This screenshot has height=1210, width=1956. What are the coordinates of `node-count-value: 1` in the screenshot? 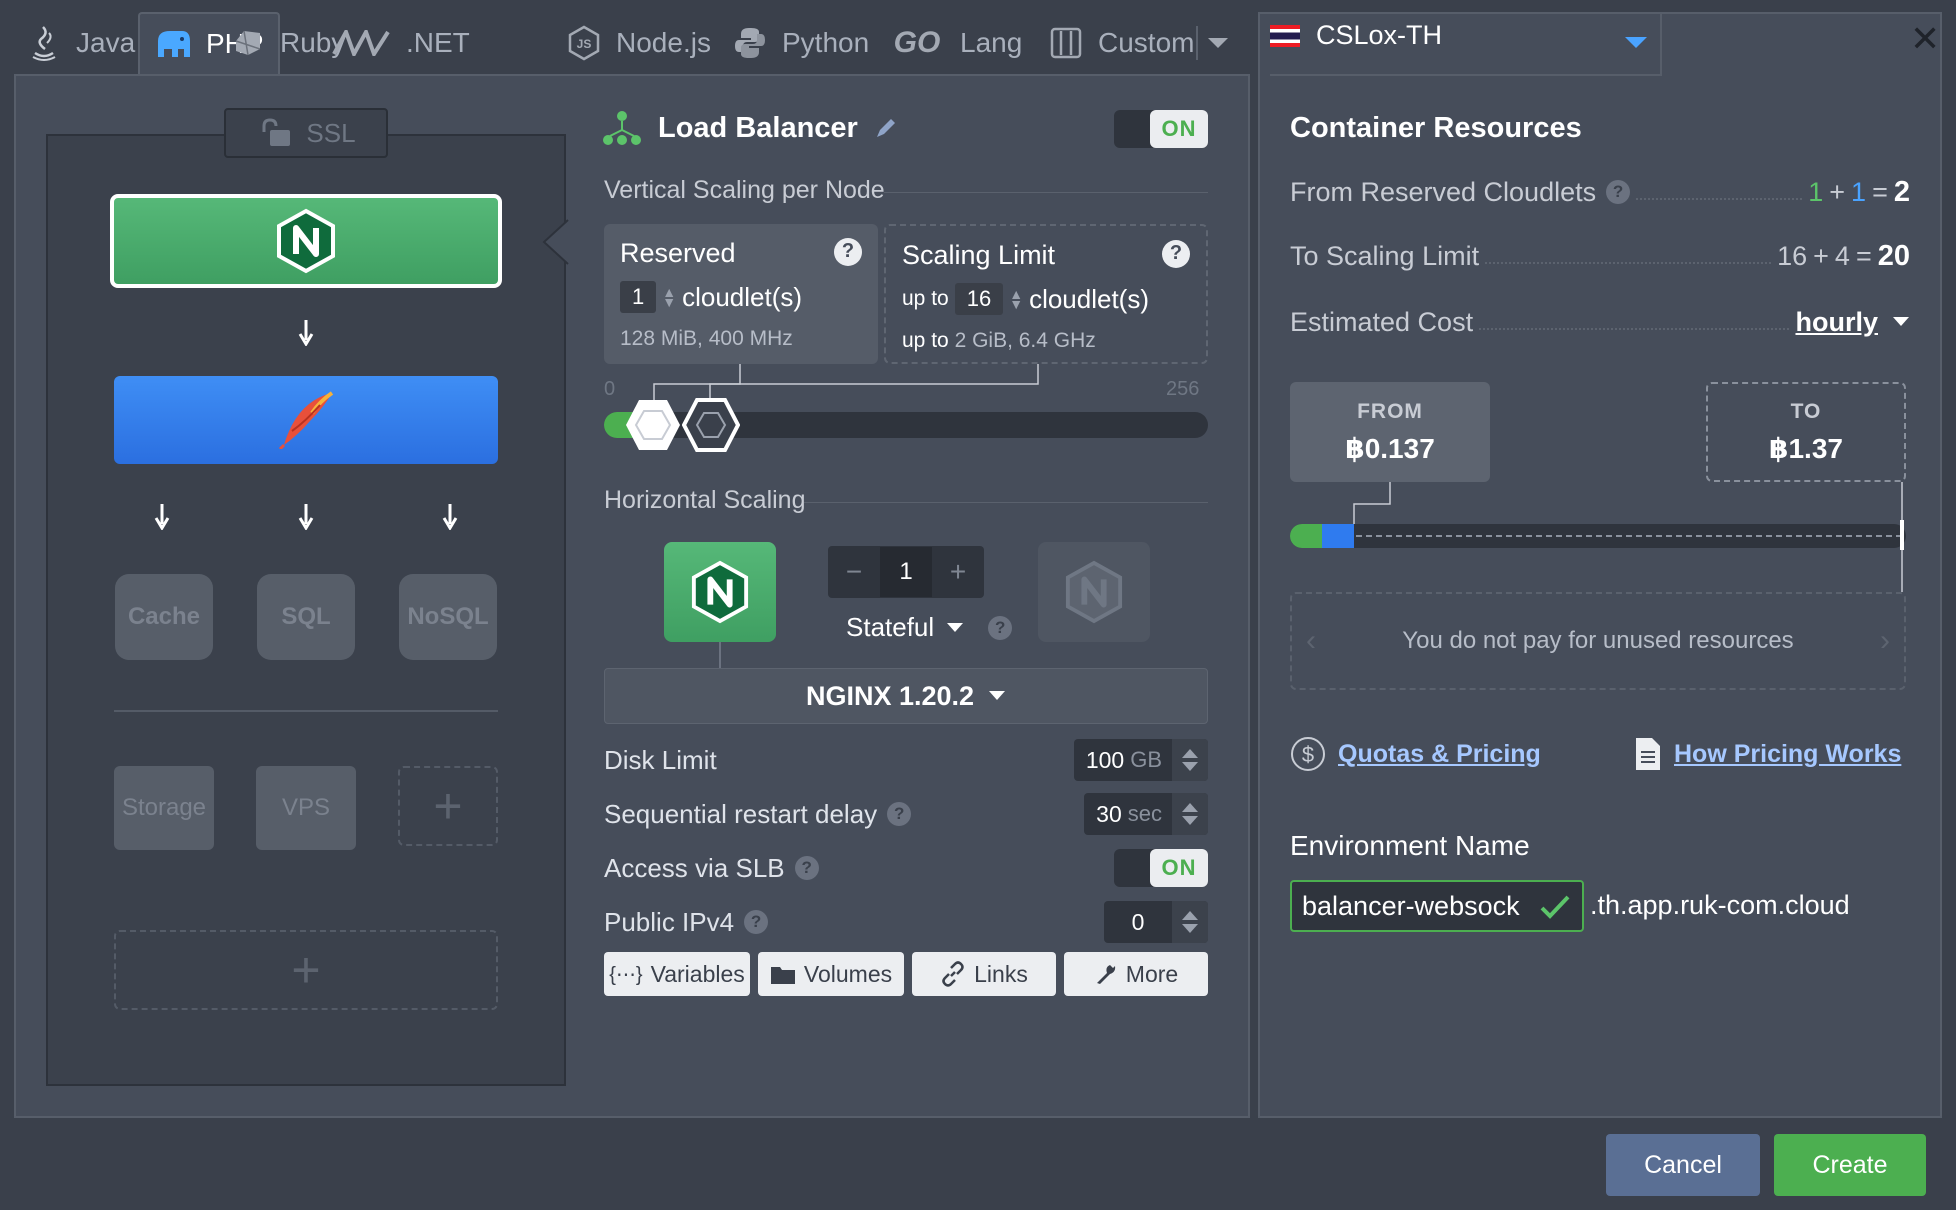 It's located at (906, 572).